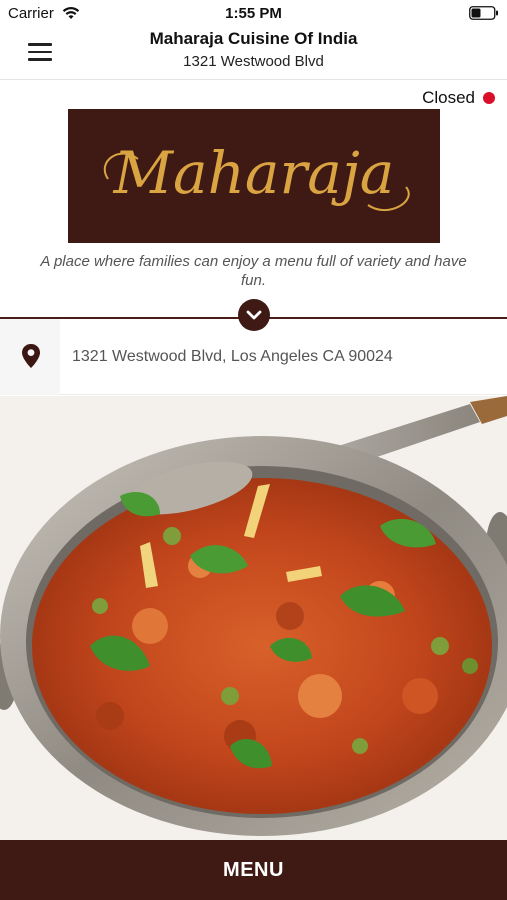  I want to click on status-bar: Carrier 1:55 PM, so click(253, 13).